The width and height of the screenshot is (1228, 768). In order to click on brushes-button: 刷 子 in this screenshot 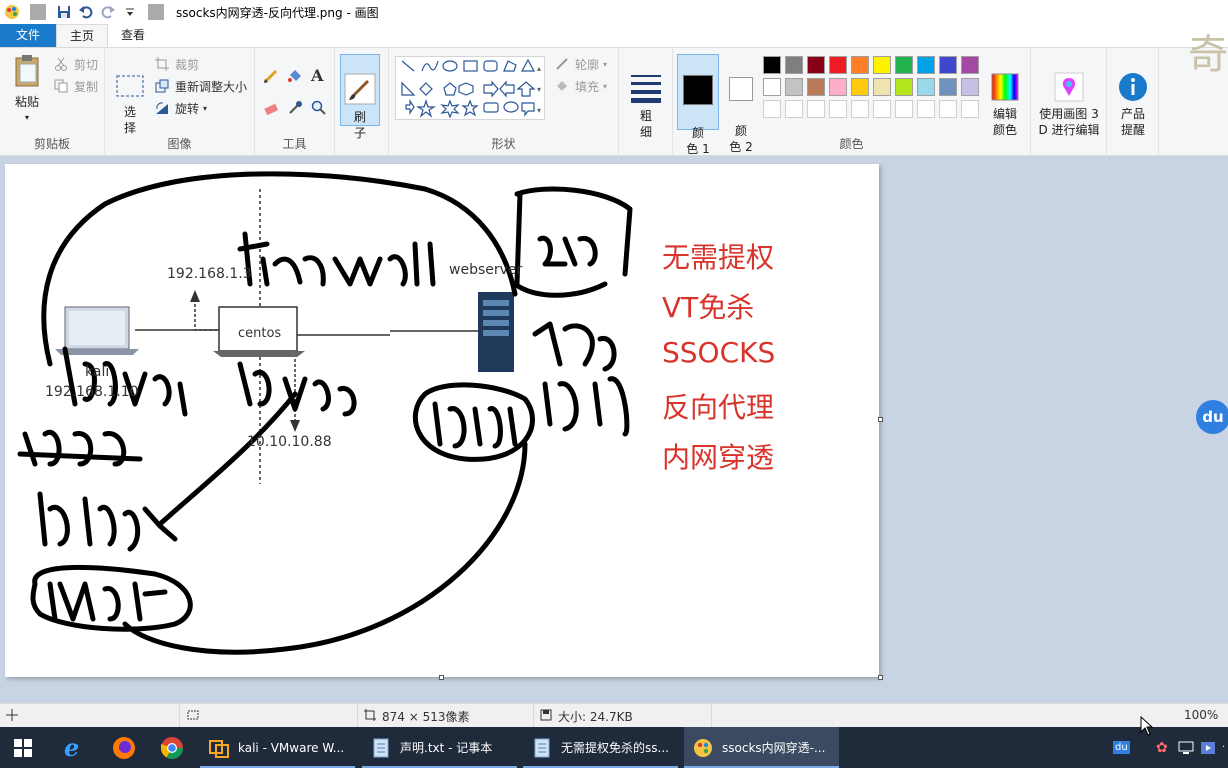, I will do `click(360, 97)`.